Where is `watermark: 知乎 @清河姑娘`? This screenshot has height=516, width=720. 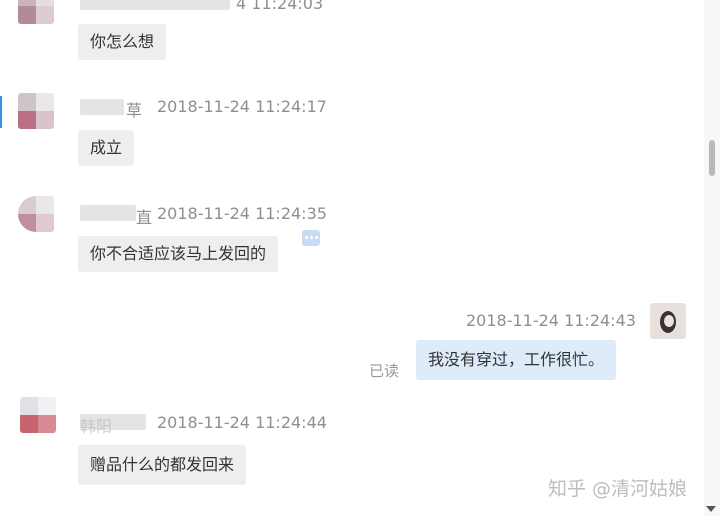
watermark: 知乎 @清河姑娘 is located at coordinates (618, 489).